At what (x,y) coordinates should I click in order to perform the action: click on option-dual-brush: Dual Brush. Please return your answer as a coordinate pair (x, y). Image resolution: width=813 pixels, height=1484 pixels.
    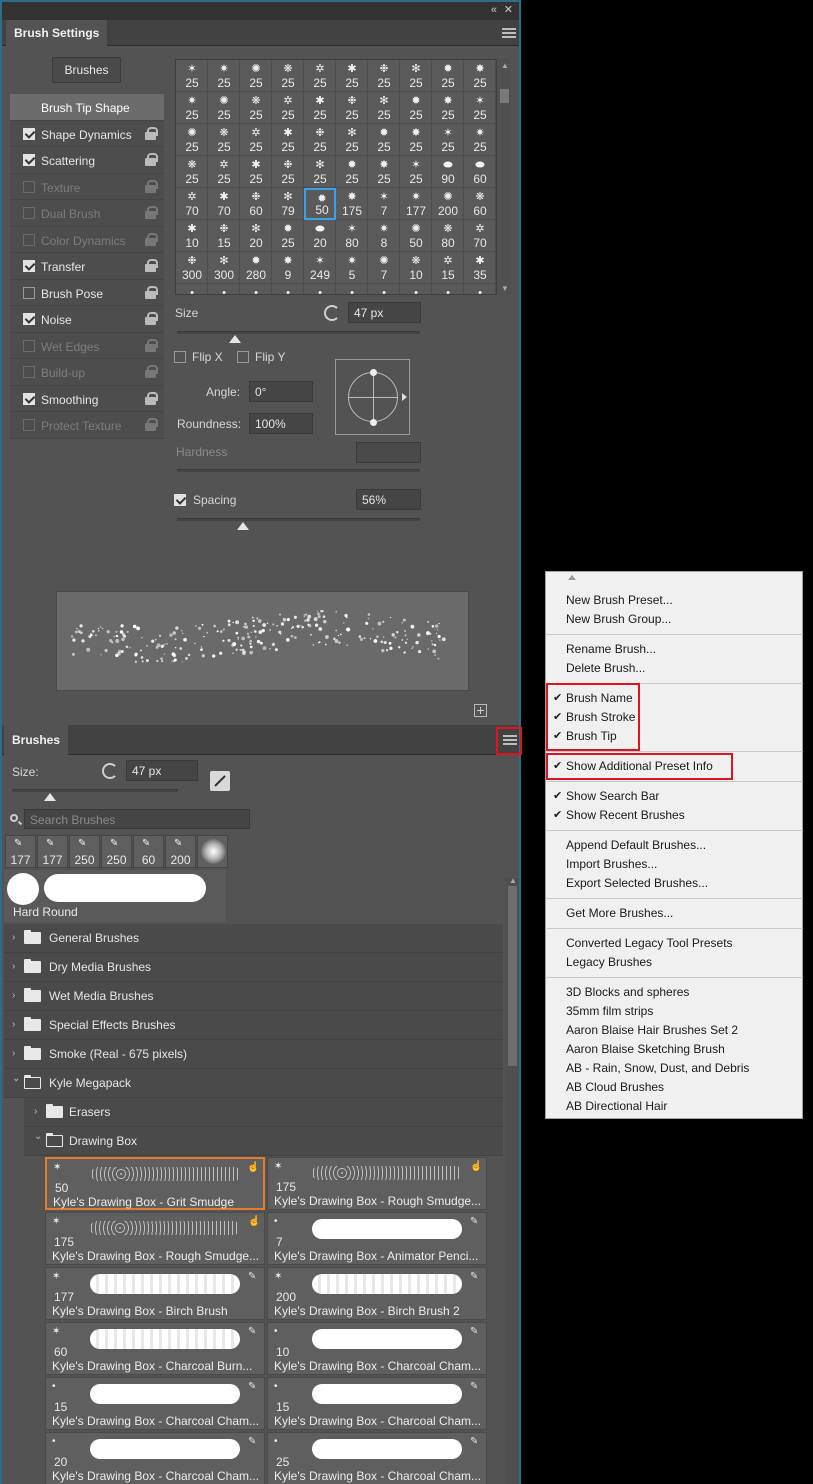
    Looking at the image, I should click on (87, 213).